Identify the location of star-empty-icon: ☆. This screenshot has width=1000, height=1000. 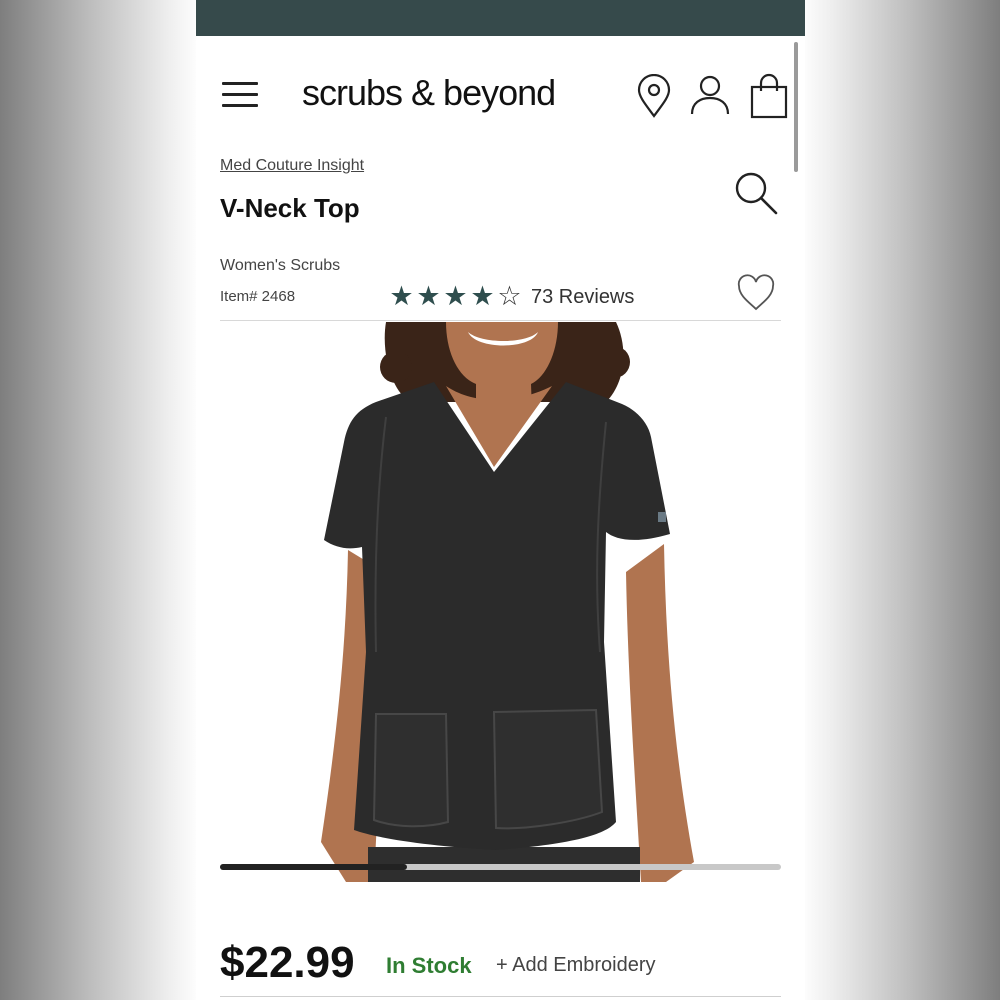
(509, 296).